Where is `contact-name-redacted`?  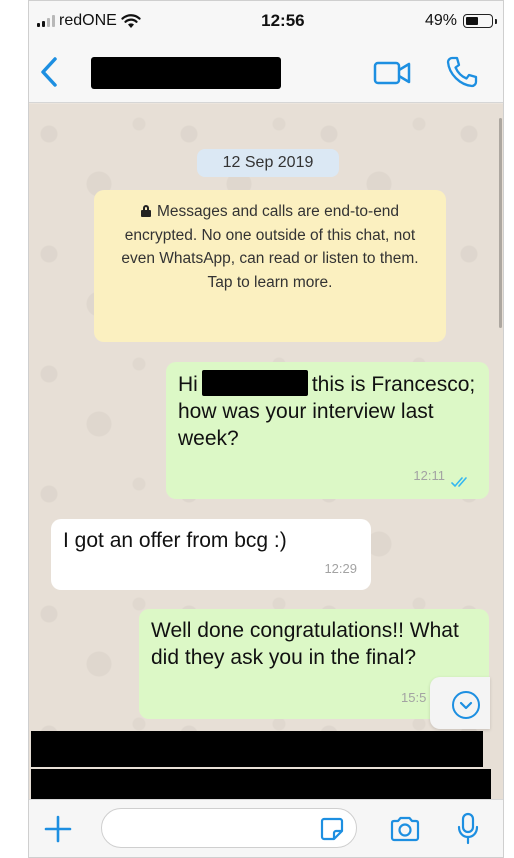
contact-name-redacted is located at coordinates (186, 73).